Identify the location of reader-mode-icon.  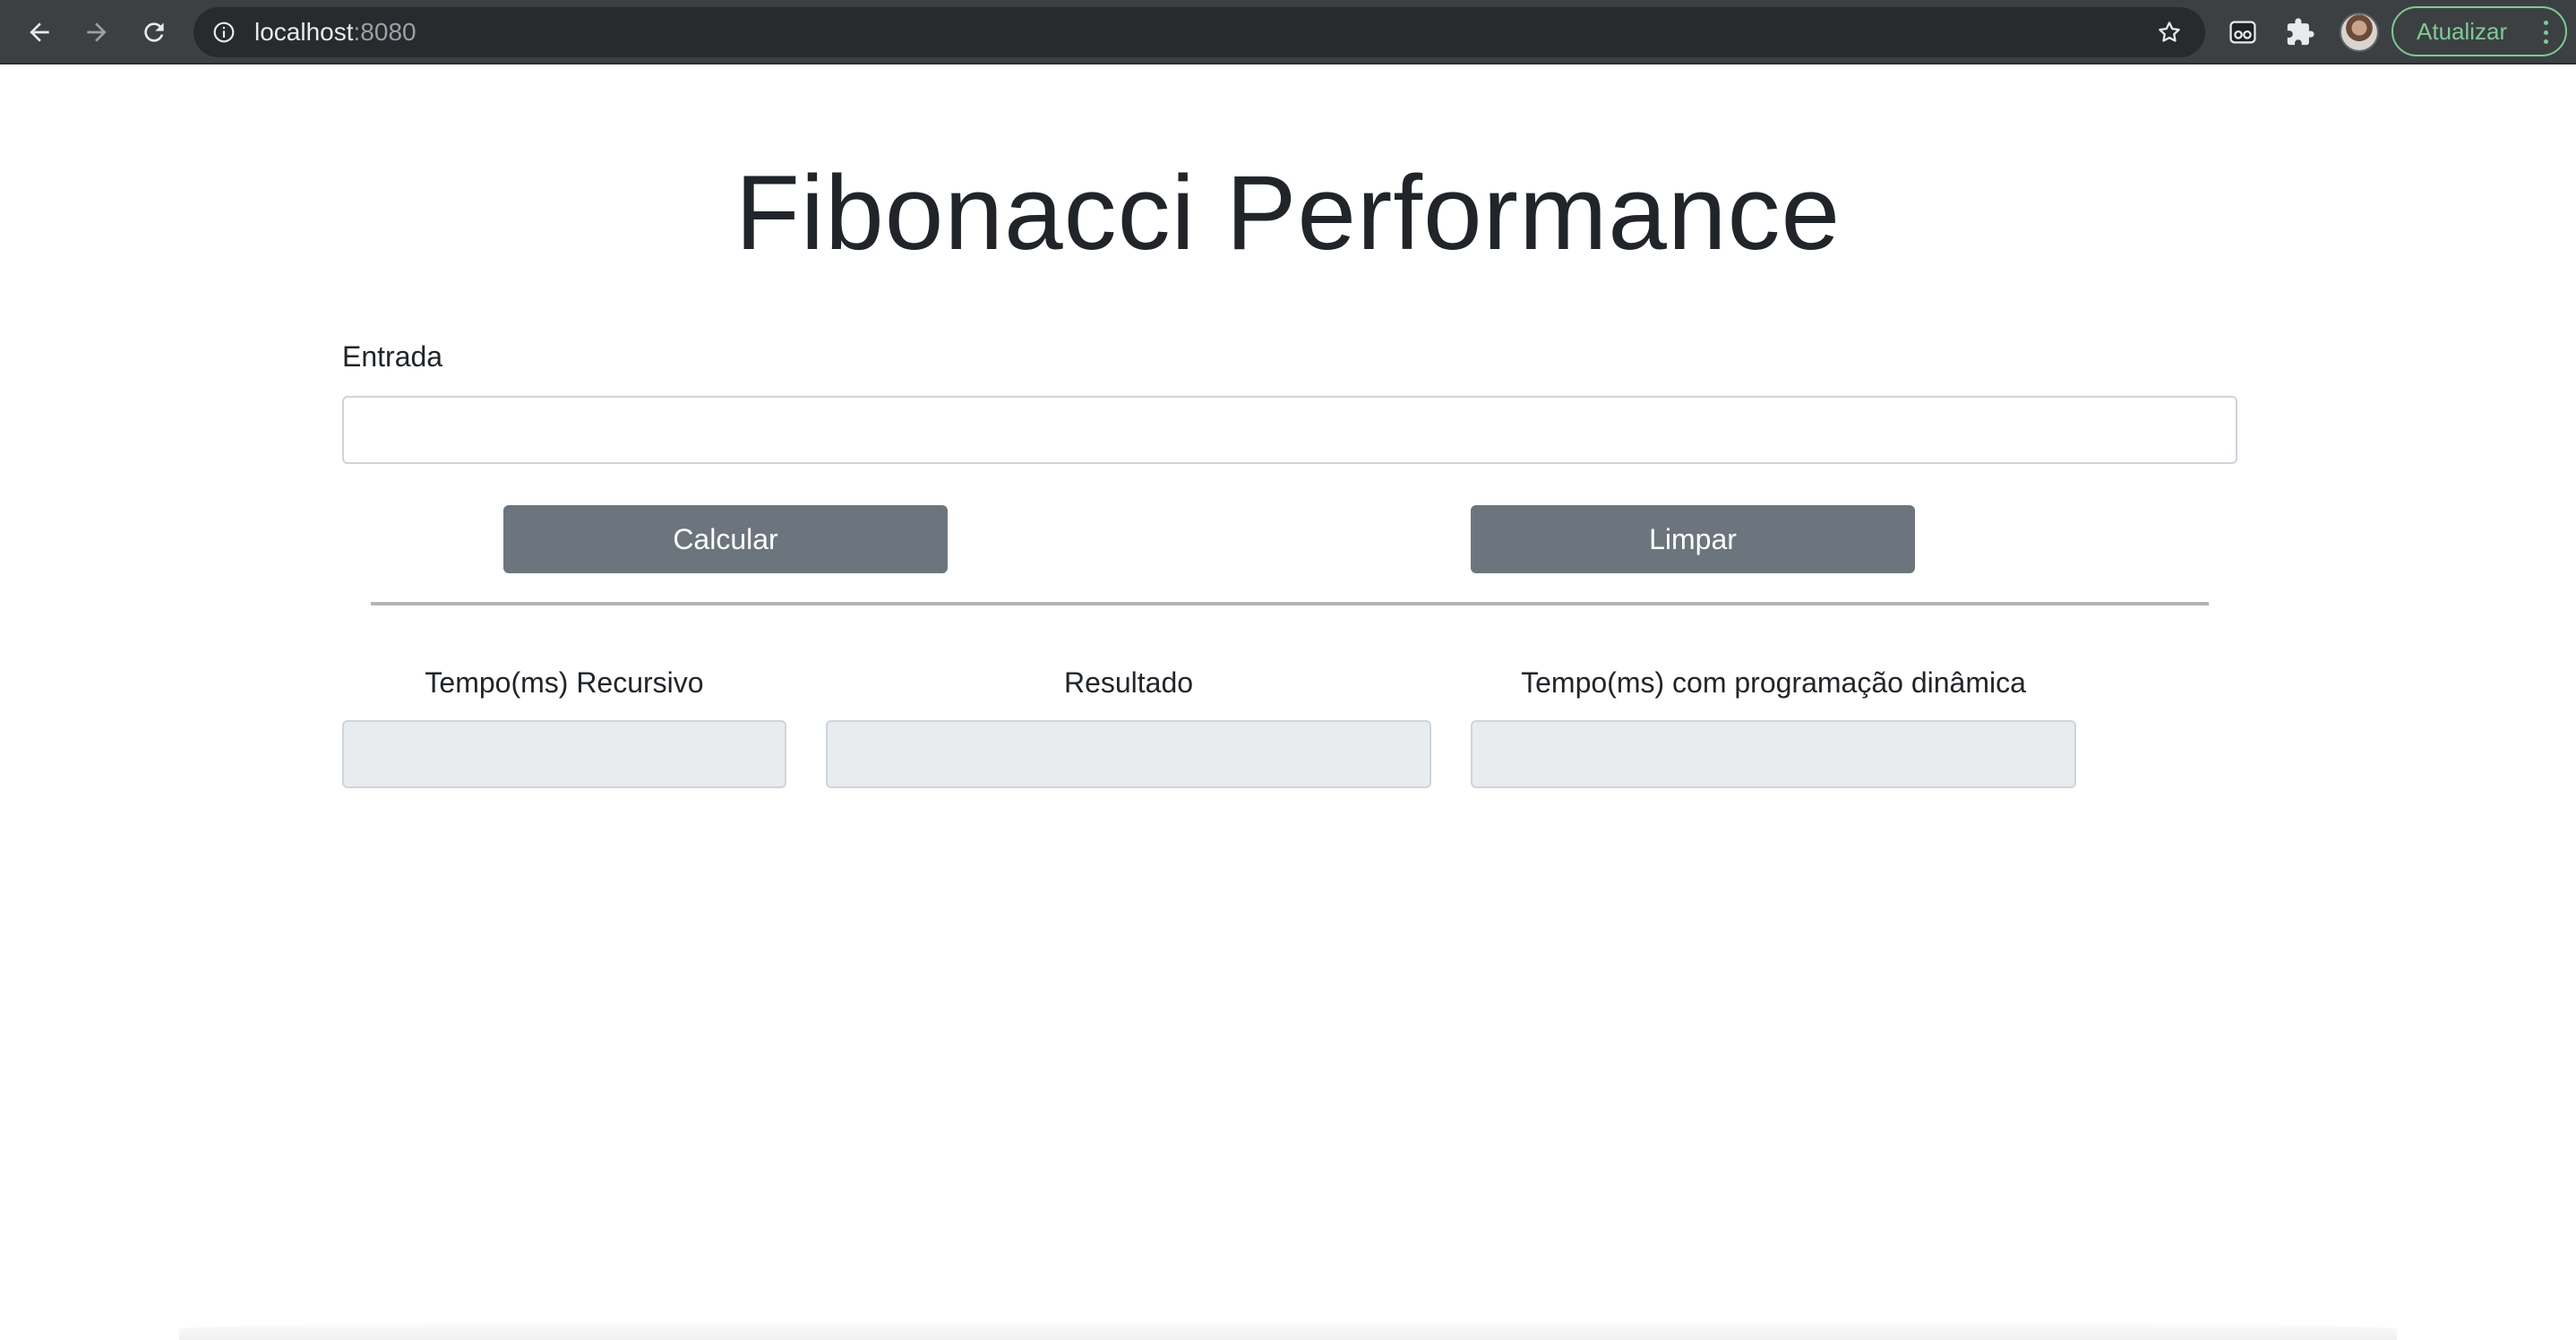
(2242, 32).